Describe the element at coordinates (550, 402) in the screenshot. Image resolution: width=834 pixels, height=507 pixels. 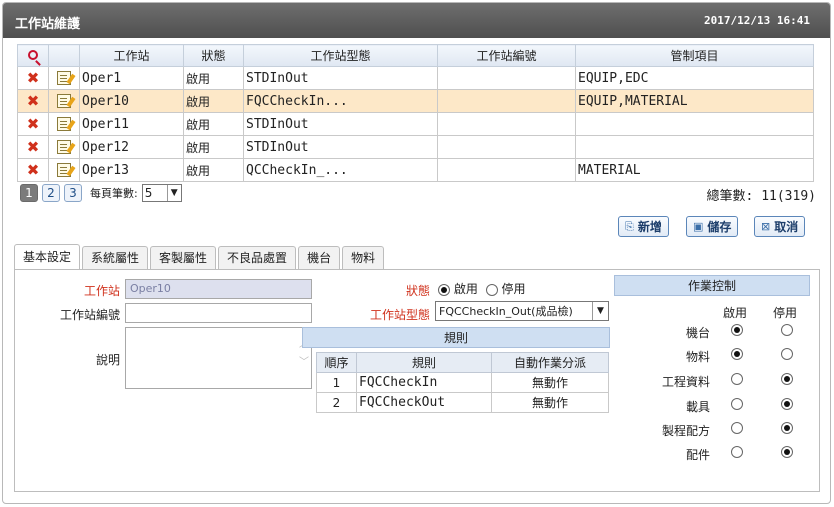
I see `rule-auto: 無動作` at that location.